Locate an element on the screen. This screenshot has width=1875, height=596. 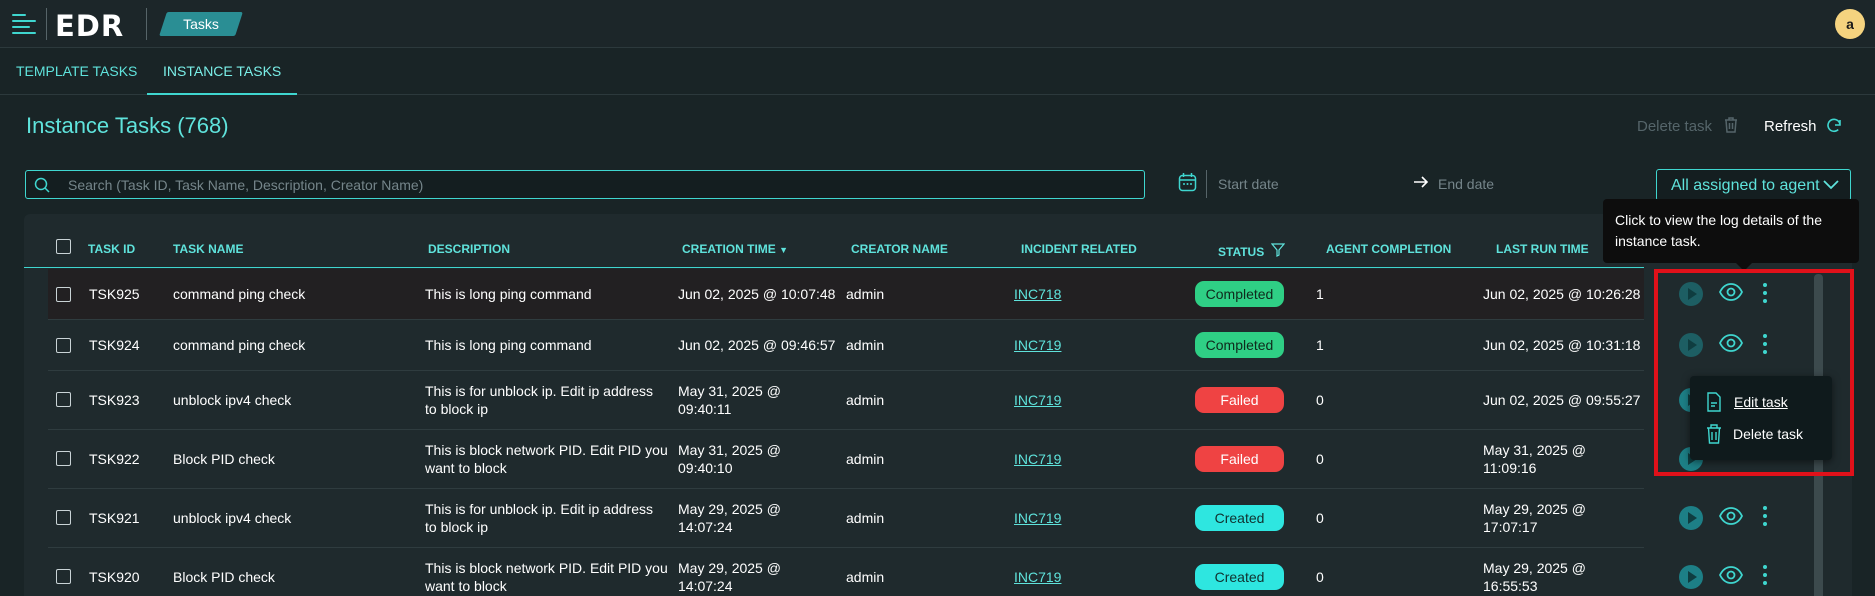
search-input is located at coordinates (598, 184).